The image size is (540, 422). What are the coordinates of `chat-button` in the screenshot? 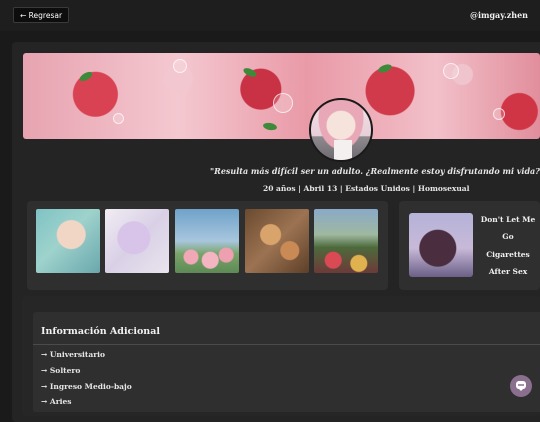 It's located at (521, 386).